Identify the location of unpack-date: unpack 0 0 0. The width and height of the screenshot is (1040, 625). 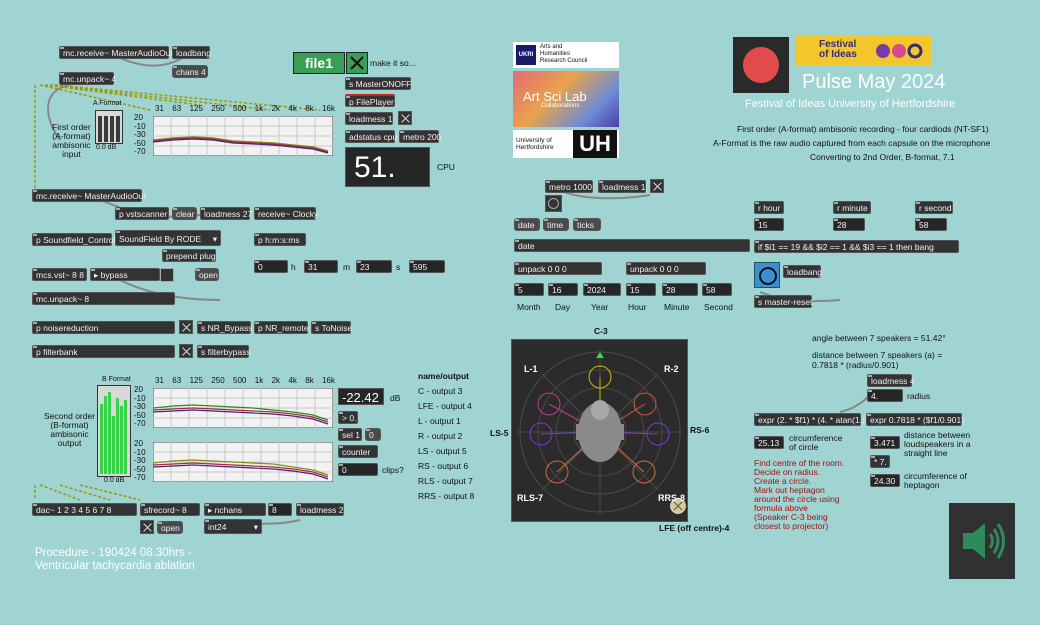
(558, 268).